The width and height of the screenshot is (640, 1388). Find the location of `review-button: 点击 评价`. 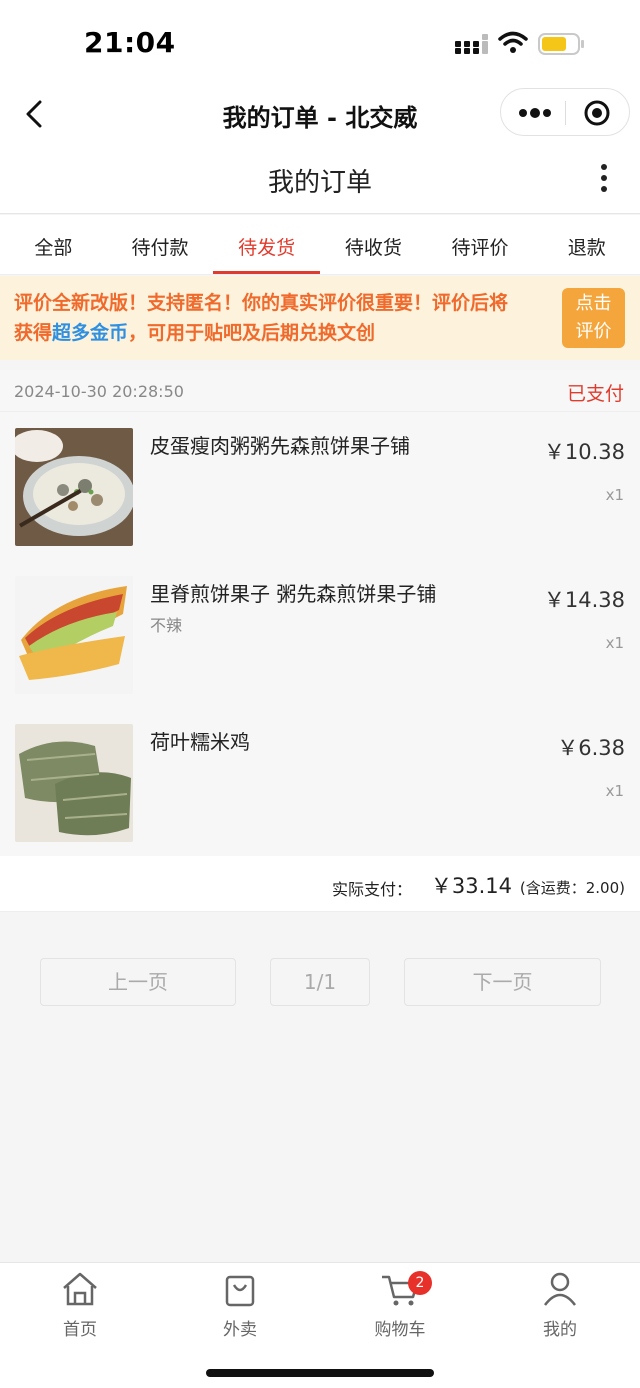

review-button: 点击 评价 is located at coordinates (593, 318).